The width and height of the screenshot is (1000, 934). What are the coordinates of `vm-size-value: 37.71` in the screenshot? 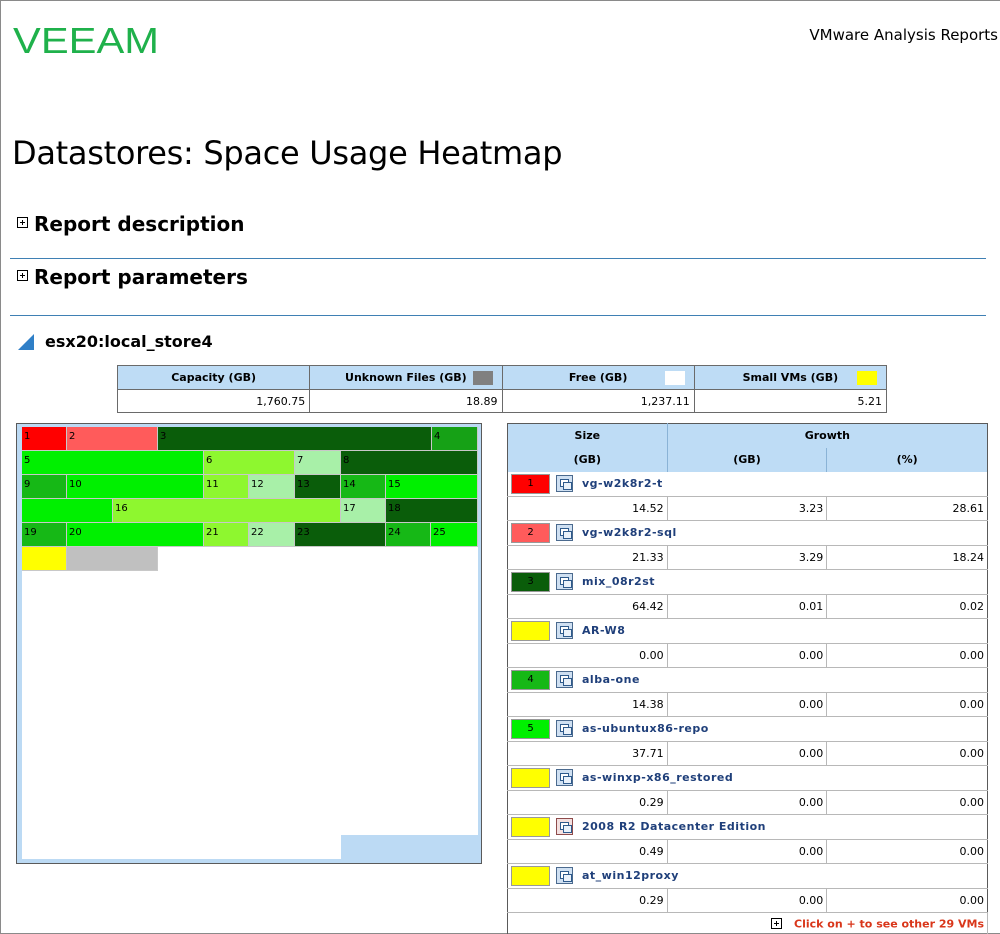 It's located at (587, 753).